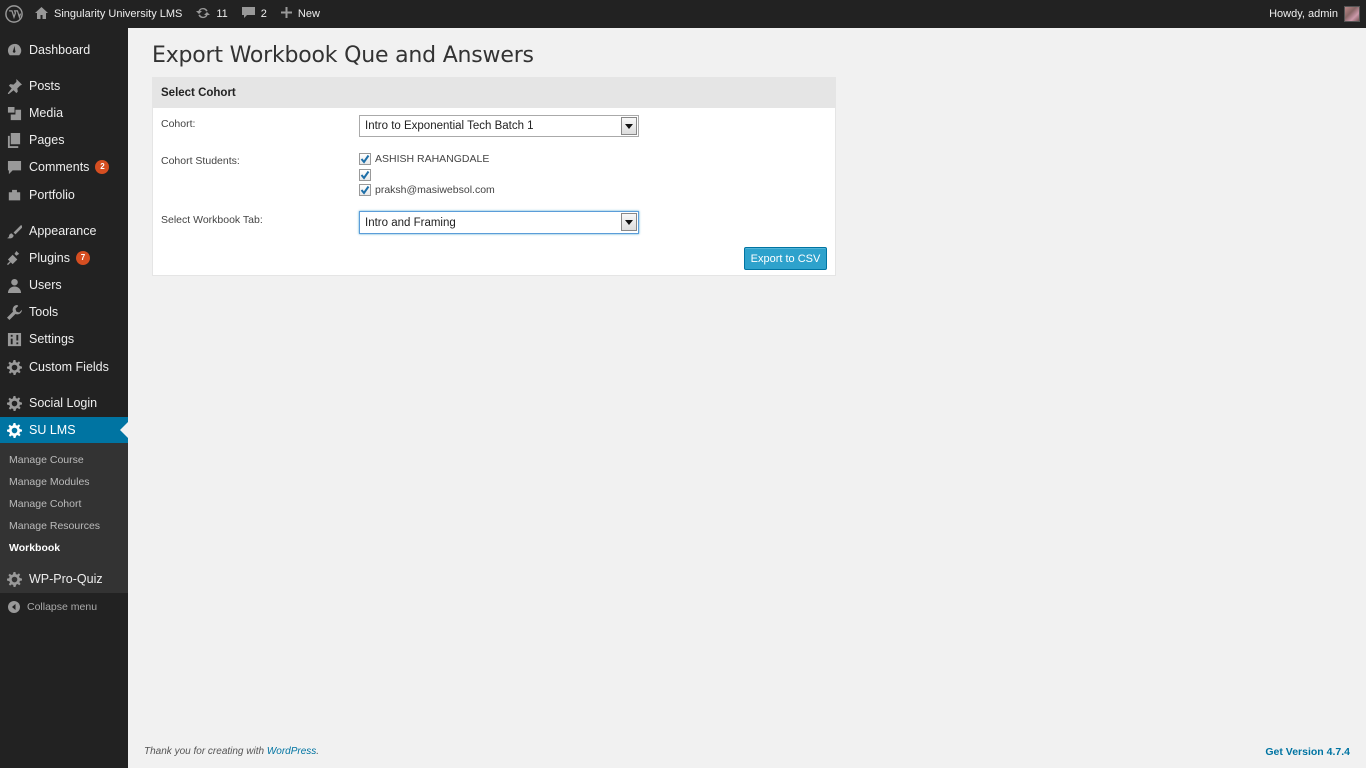 The width and height of the screenshot is (1366, 768). What do you see at coordinates (34, 548) in the screenshot?
I see `submenu-item-workbook: Workbook` at bounding box center [34, 548].